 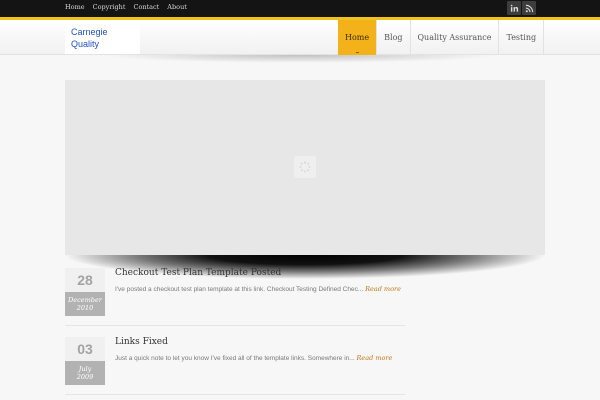 I want to click on nav-item-blog: Blog, so click(x=392, y=37).